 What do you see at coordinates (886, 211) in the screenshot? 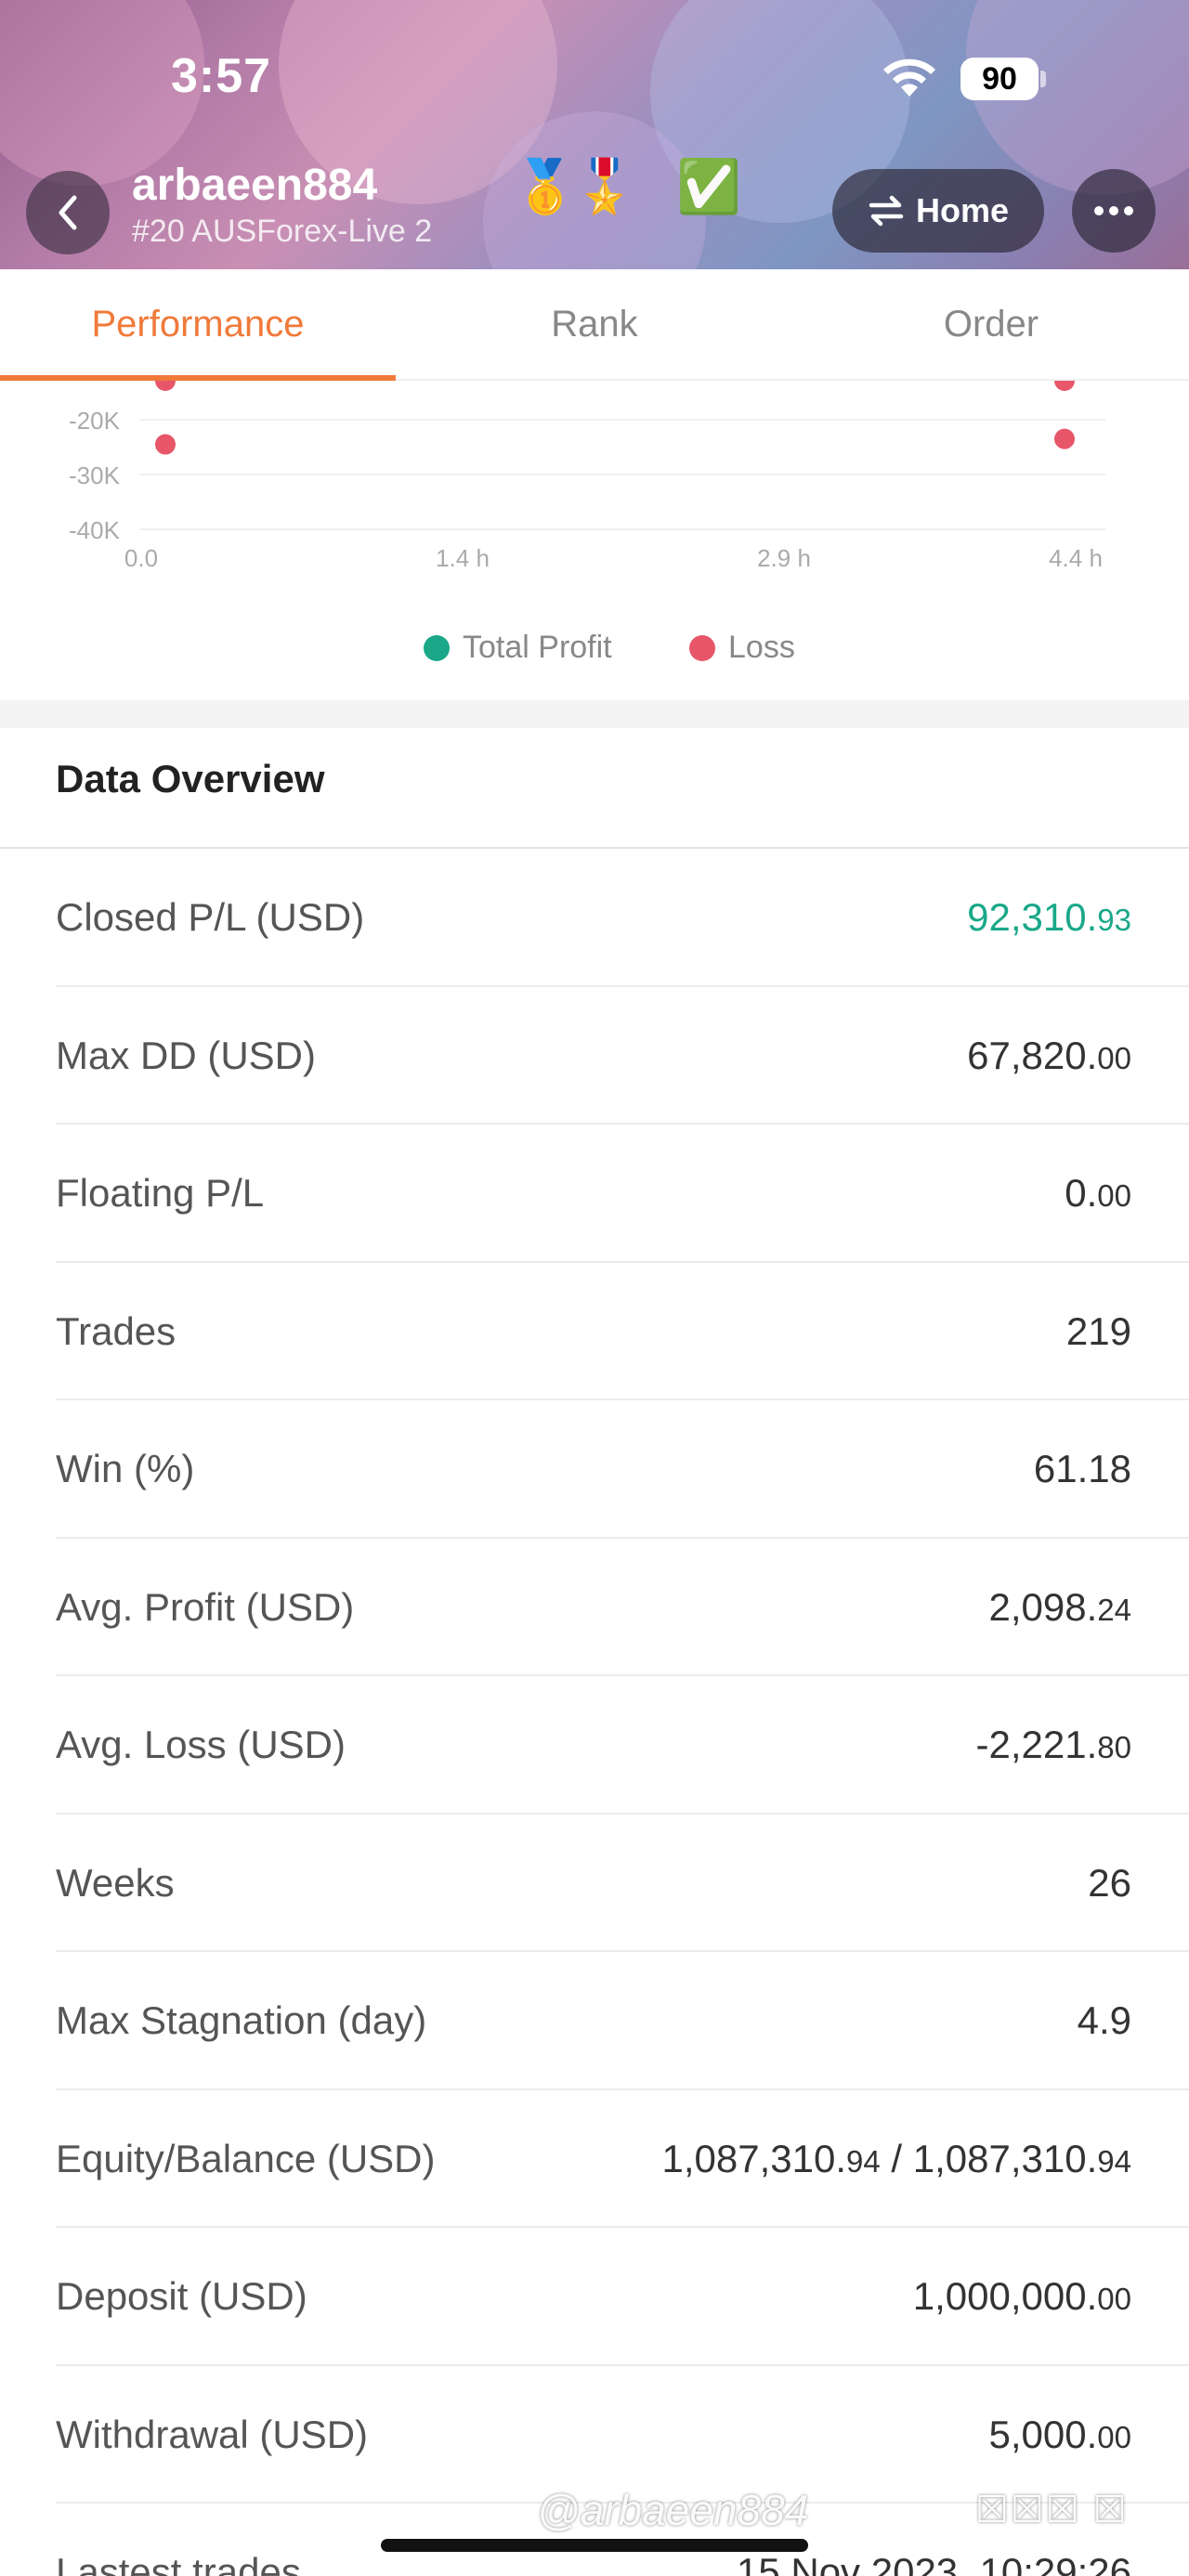
I see `switch-arrows-icon` at bounding box center [886, 211].